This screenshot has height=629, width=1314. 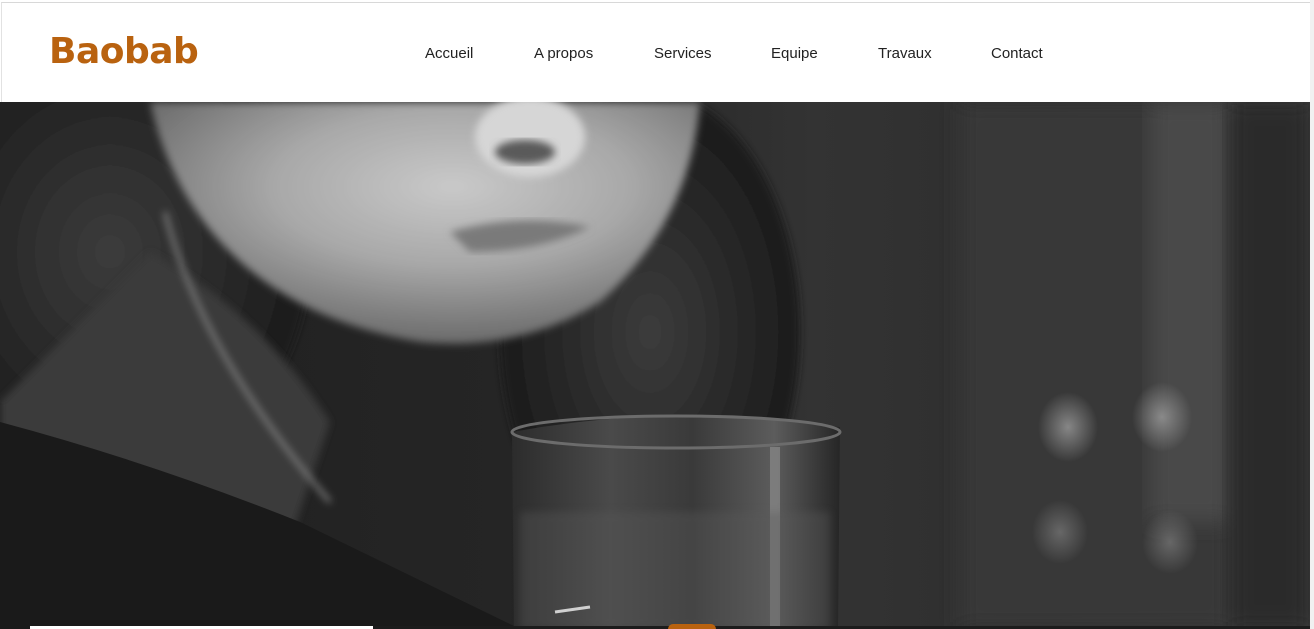 What do you see at coordinates (692, 626) in the screenshot?
I see `accent-tab` at bounding box center [692, 626].